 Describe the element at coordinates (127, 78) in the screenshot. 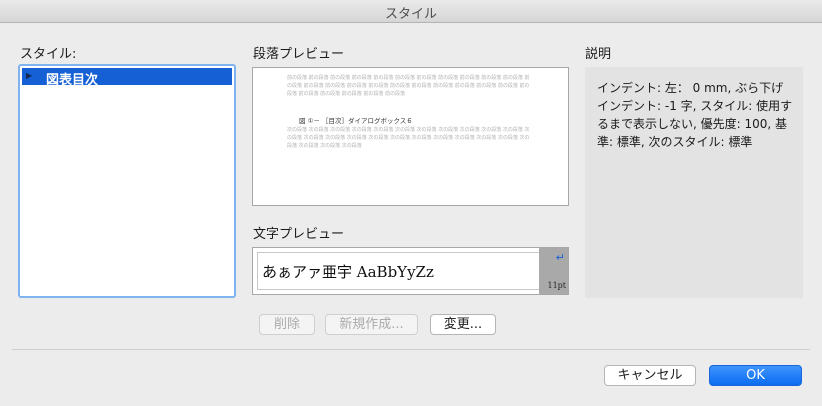

I see `style-list-item: ▶ 図表目次` at that location.